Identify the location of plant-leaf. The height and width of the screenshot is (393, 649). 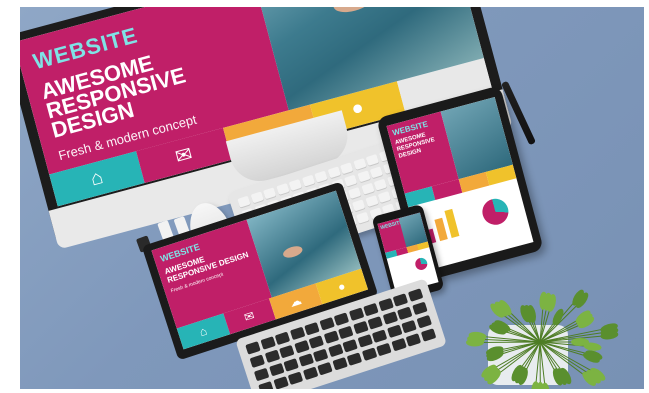
(535, 385).